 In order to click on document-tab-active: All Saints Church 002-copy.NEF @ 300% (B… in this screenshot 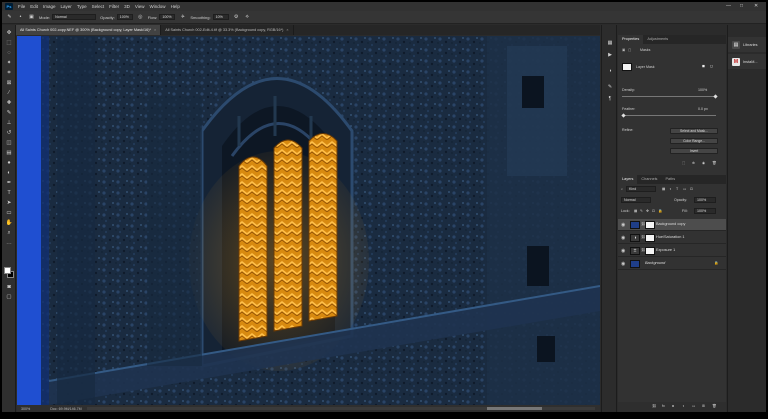, I will do `click(89, 30)`.